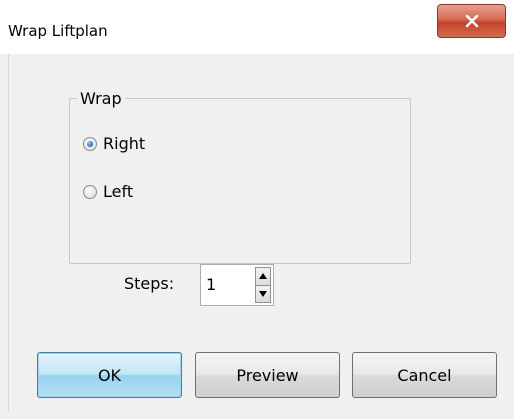 The height and width of the screenshot is (419, 514). I want to click on steps-value: 1, so click(211, 284).